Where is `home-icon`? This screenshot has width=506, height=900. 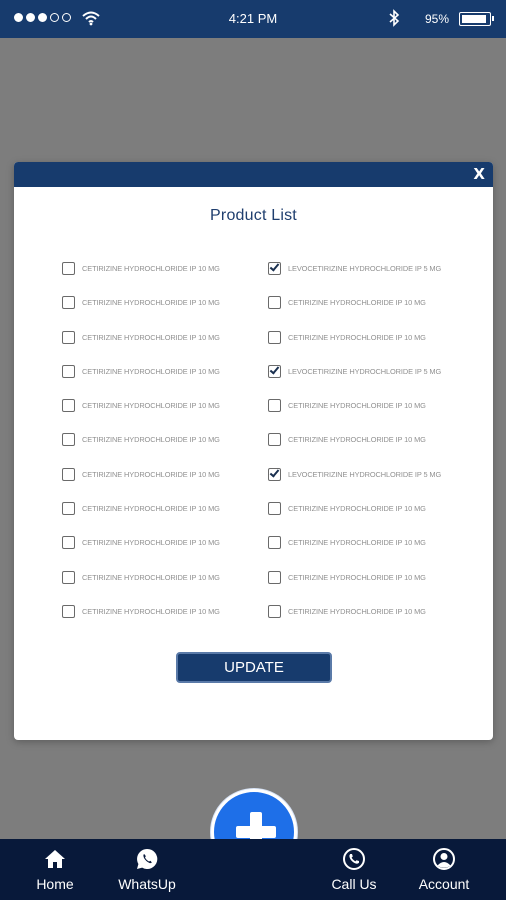 home-icon is located at coordinates (55, 859).